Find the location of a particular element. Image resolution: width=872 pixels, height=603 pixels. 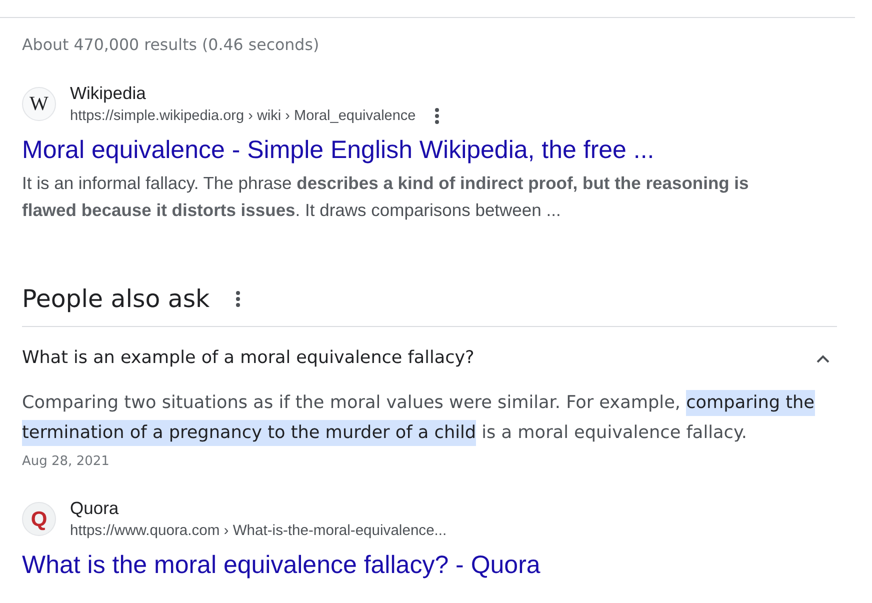

question-text: What is an example of a moral equivalence fallacy? is located at coordinates (248, 358).